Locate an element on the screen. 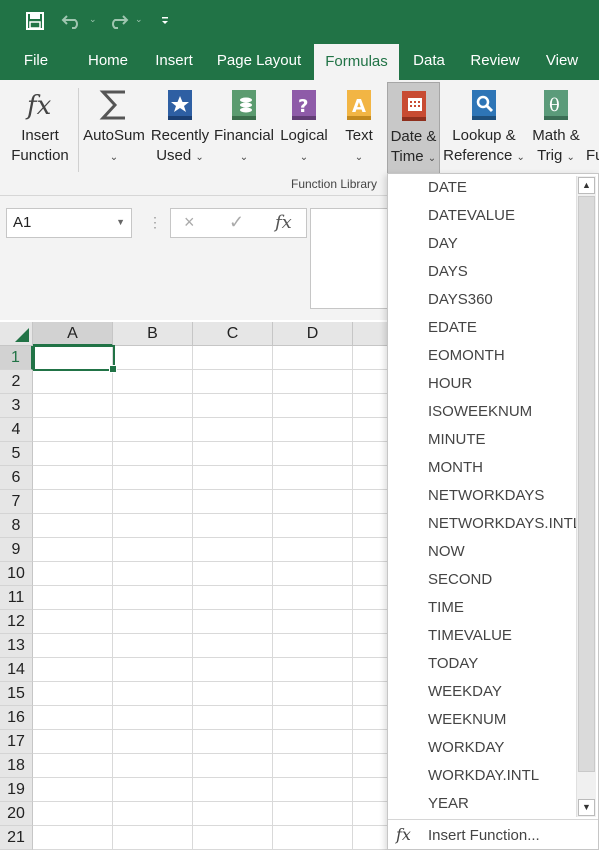  function-item-hour: HOUR is located at coordinates (450, 384).